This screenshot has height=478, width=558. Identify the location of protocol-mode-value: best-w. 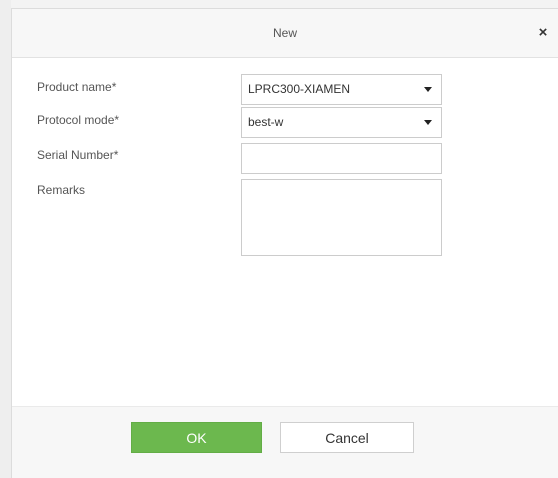
(266, 122).